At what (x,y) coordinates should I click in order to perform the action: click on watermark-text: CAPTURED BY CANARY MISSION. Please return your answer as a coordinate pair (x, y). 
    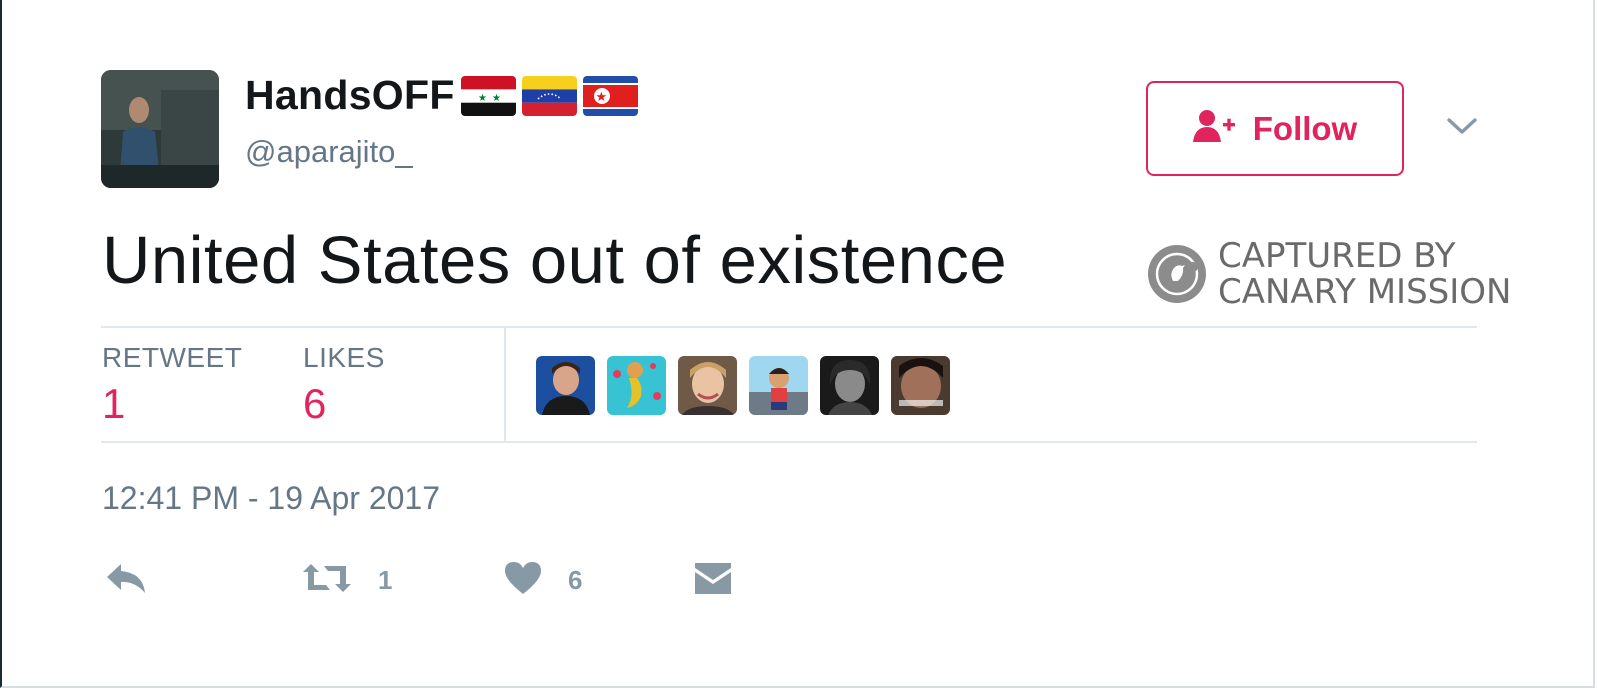
    Looking at the image, I should click on (1364, 274).